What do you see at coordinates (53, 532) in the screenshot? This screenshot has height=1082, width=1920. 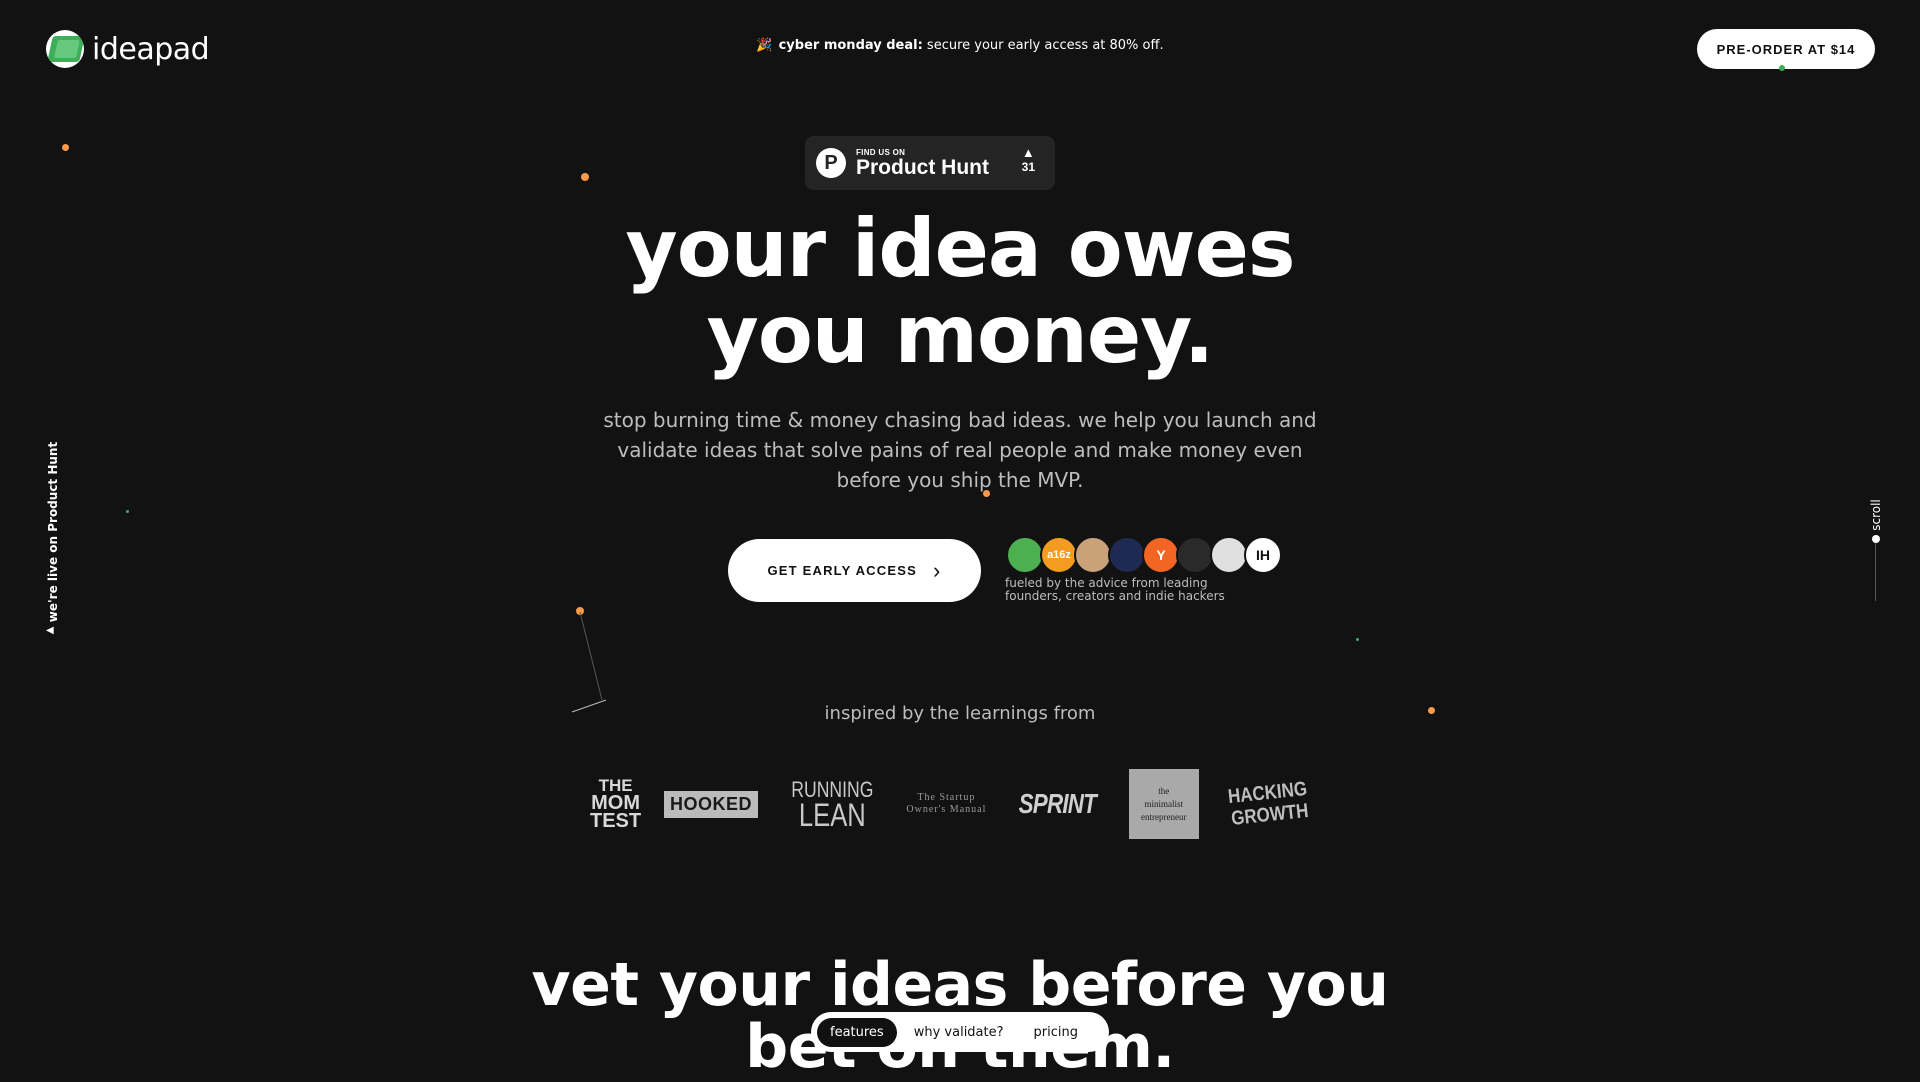 I see `side-left-text: we're live on Product Hunt` at bounding box center [53, 532].